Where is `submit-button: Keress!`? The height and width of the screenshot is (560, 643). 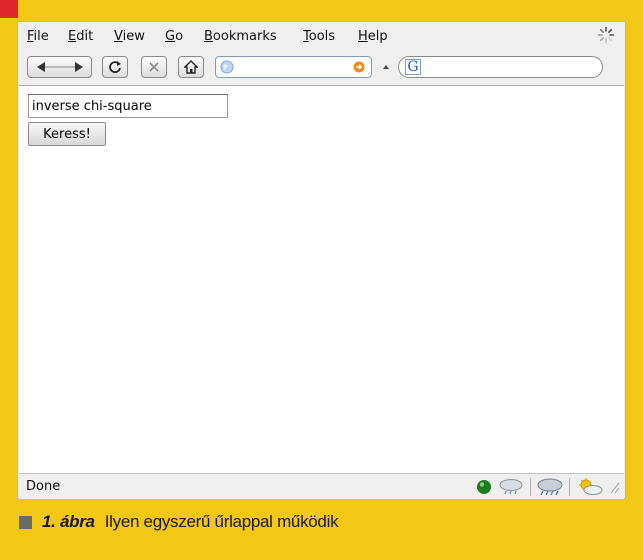
submit-button: Keress! is located at coordinates (67, 134).